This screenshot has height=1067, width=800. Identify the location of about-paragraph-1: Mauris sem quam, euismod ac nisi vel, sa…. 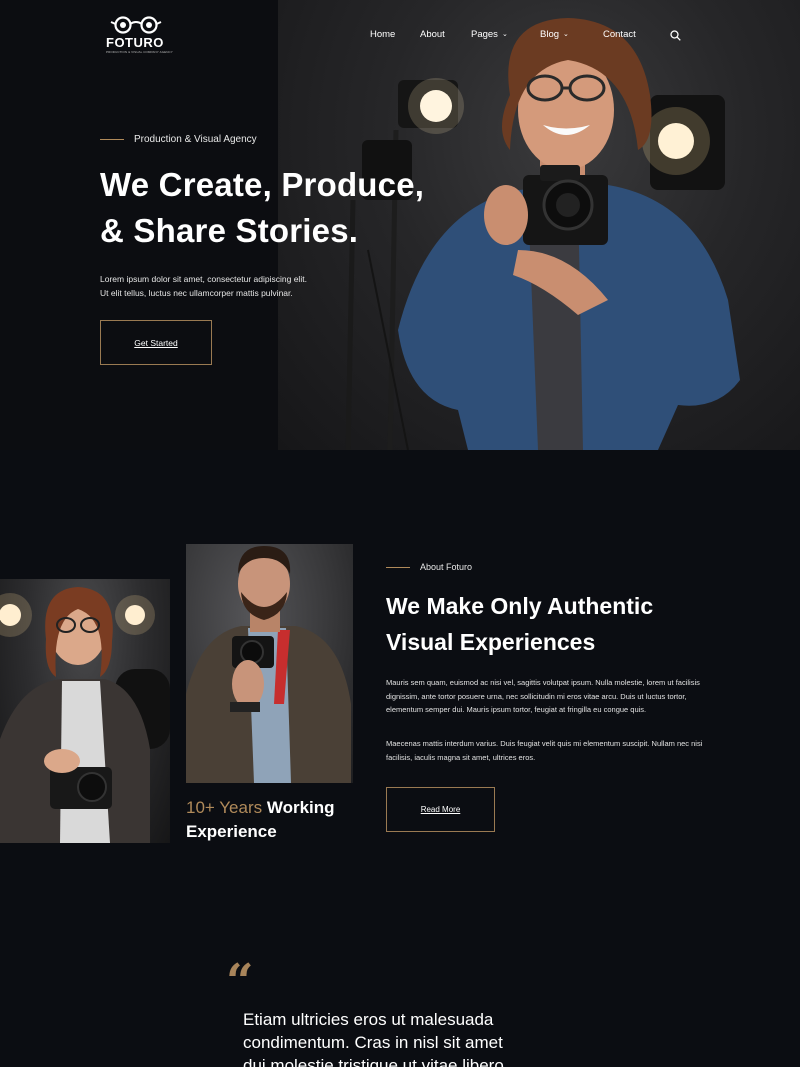
(543, 696).